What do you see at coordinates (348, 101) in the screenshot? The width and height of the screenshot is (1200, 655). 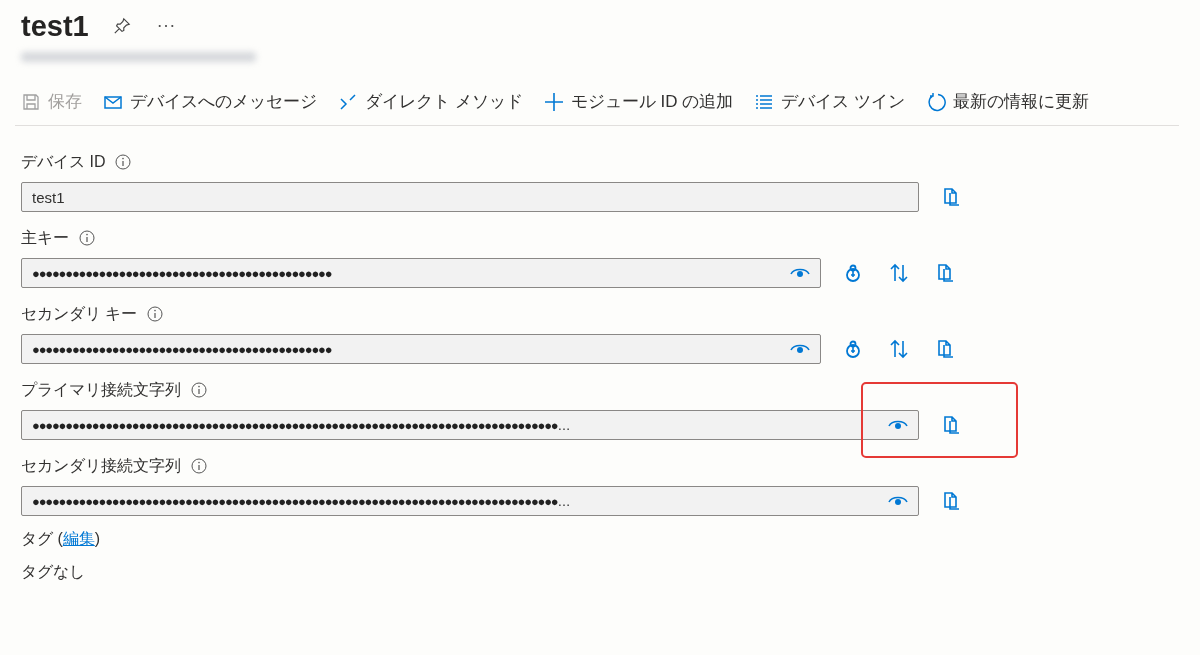 I see `method-icon` at bounding box center [348, 101].